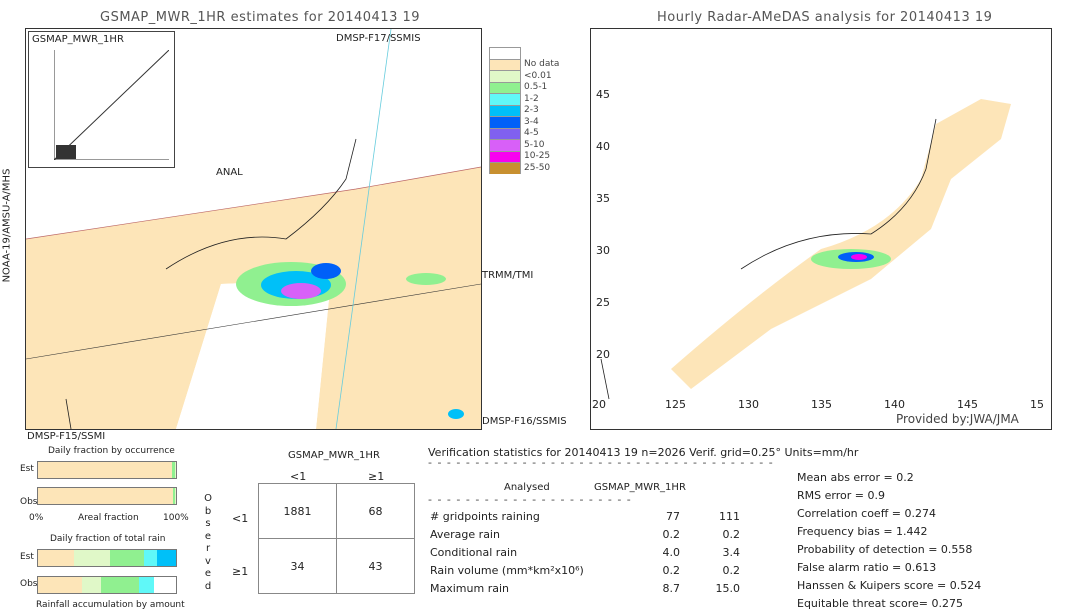  Describe the element at coordinates (603, 198) in the screenshot. I see `lat-tick: 35` at that location.